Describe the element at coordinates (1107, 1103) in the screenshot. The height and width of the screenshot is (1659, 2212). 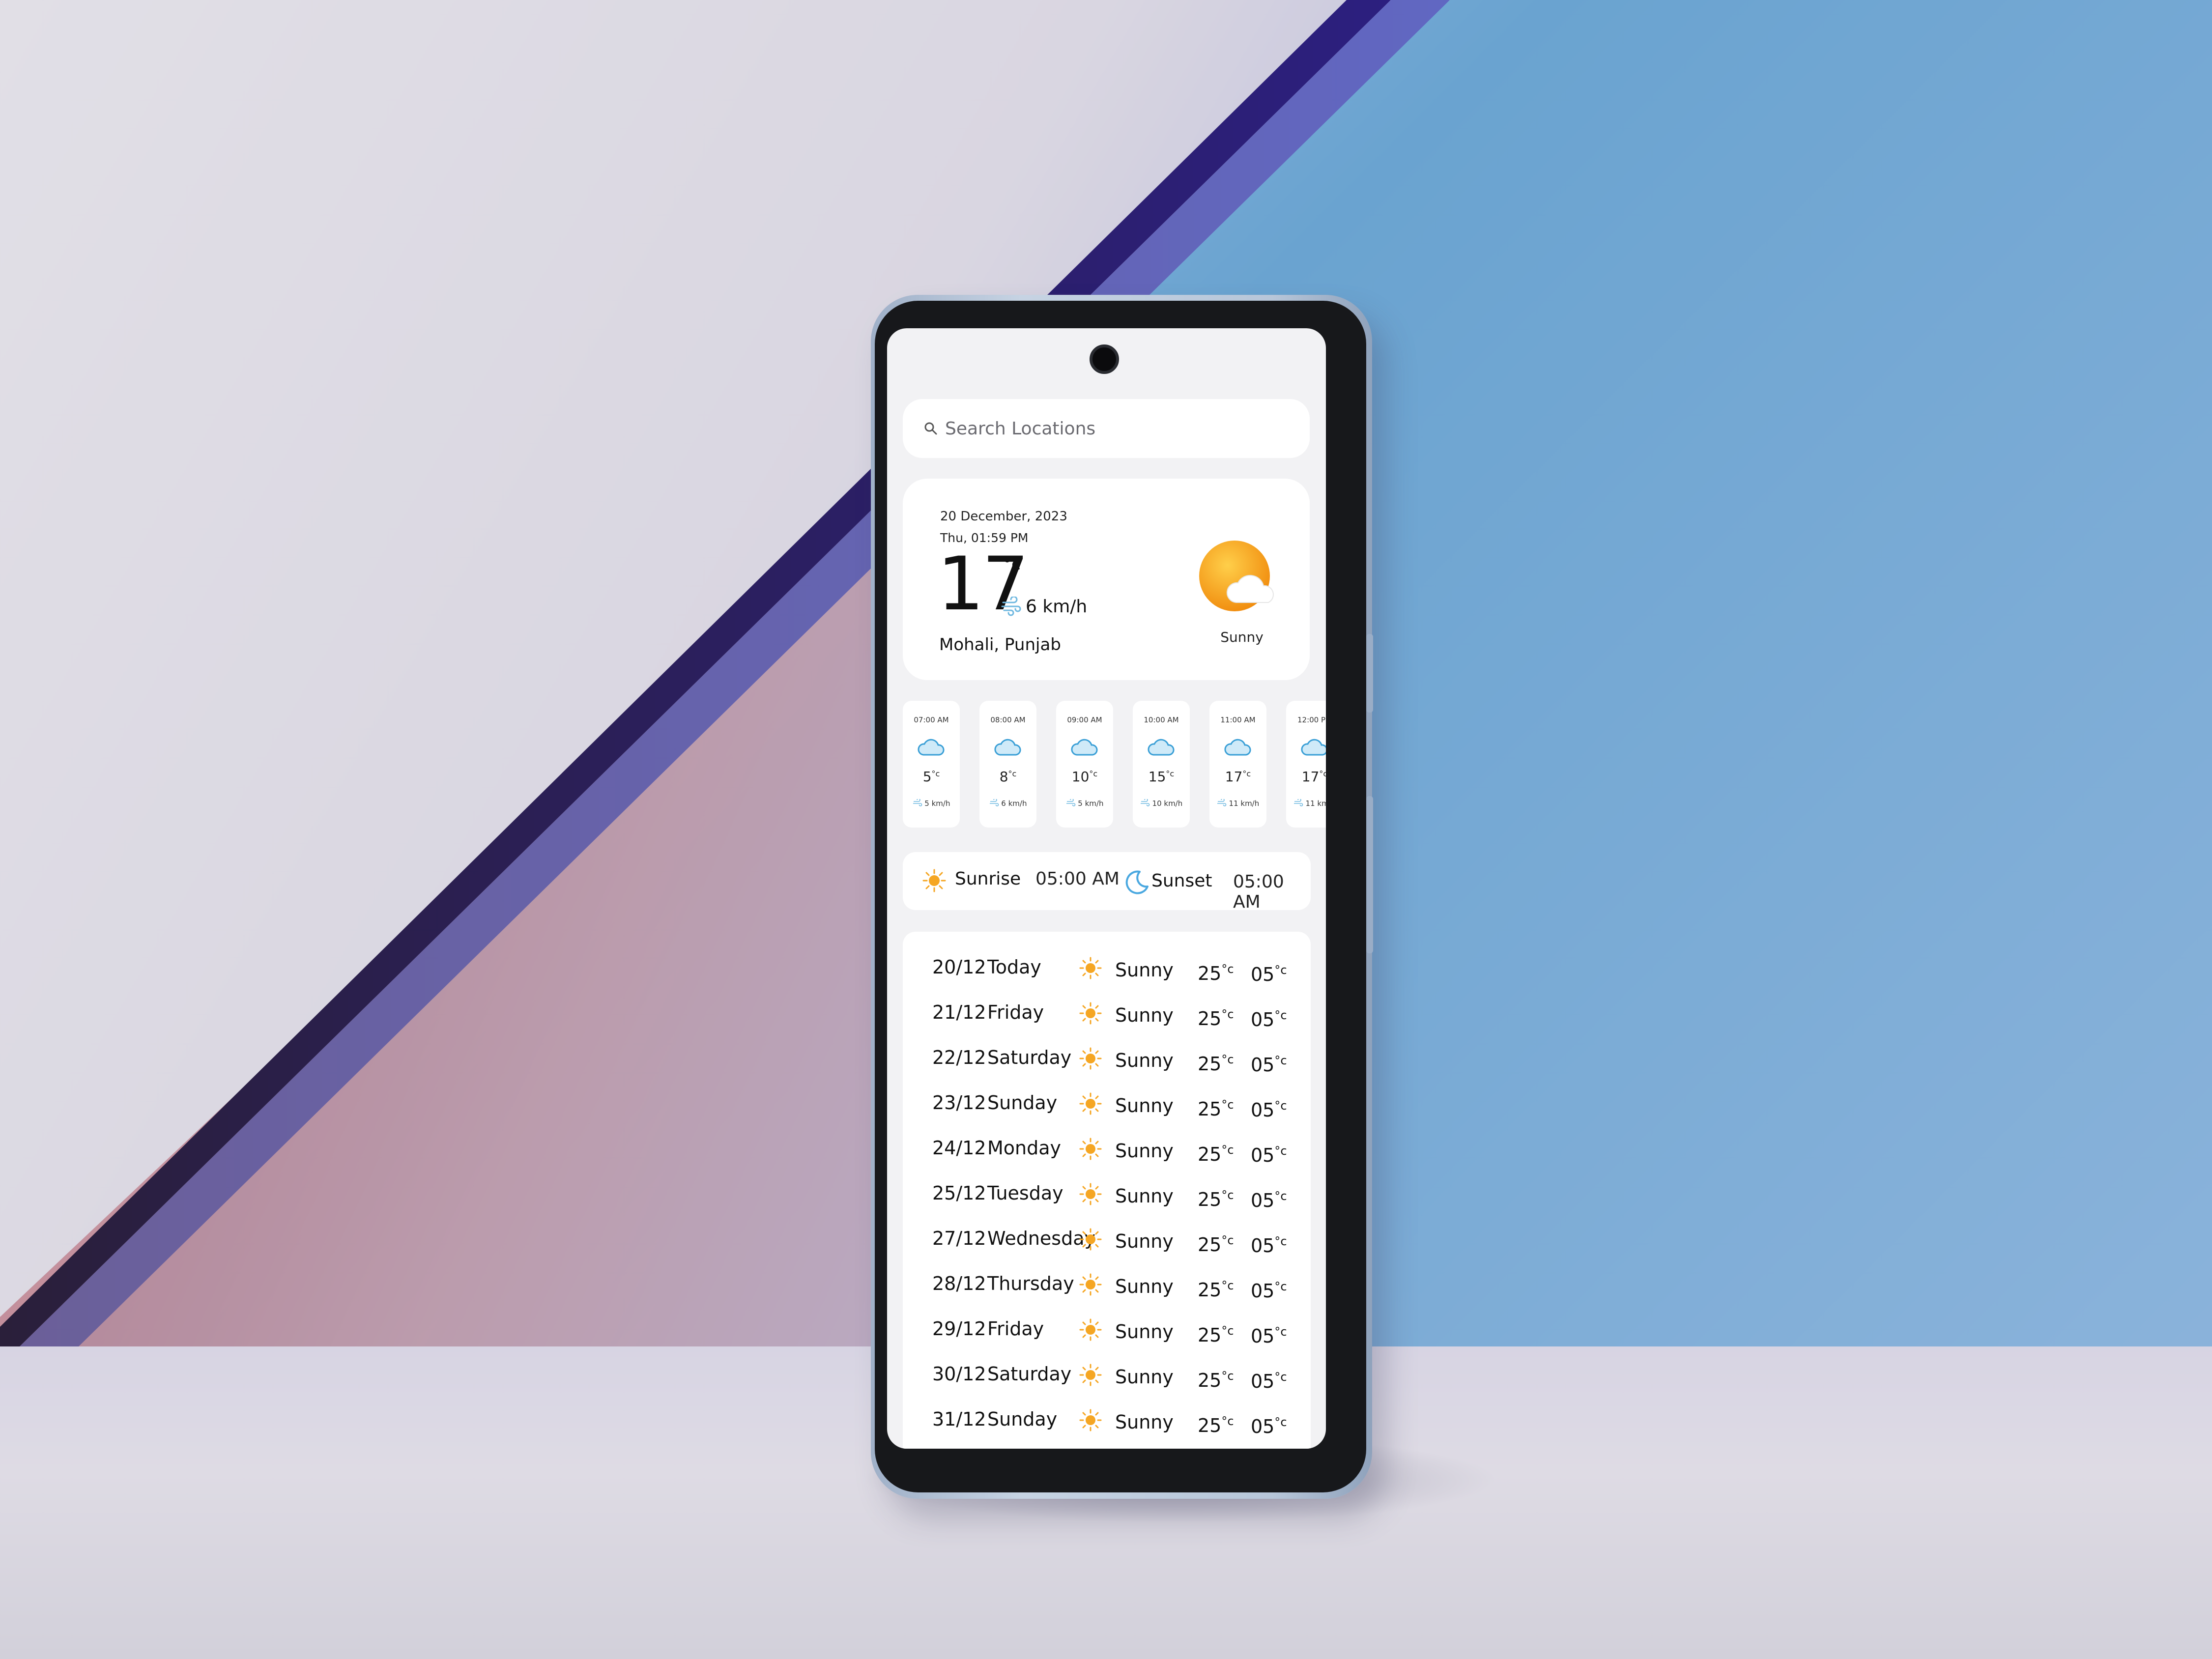
I see `forecast-row: 23/12 Sunday Sunny 25°c 05°c` at that location.